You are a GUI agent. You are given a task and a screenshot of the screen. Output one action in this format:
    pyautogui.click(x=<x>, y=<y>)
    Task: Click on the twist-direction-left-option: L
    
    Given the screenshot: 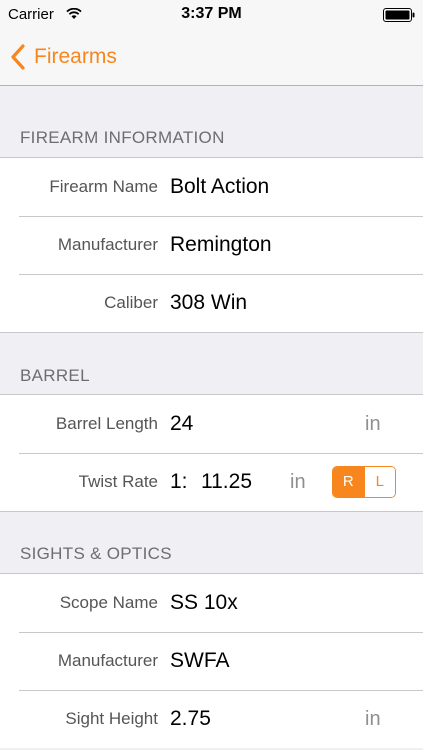 What is the action you would take?
    pyautogui.click(x=379, y=482)
    